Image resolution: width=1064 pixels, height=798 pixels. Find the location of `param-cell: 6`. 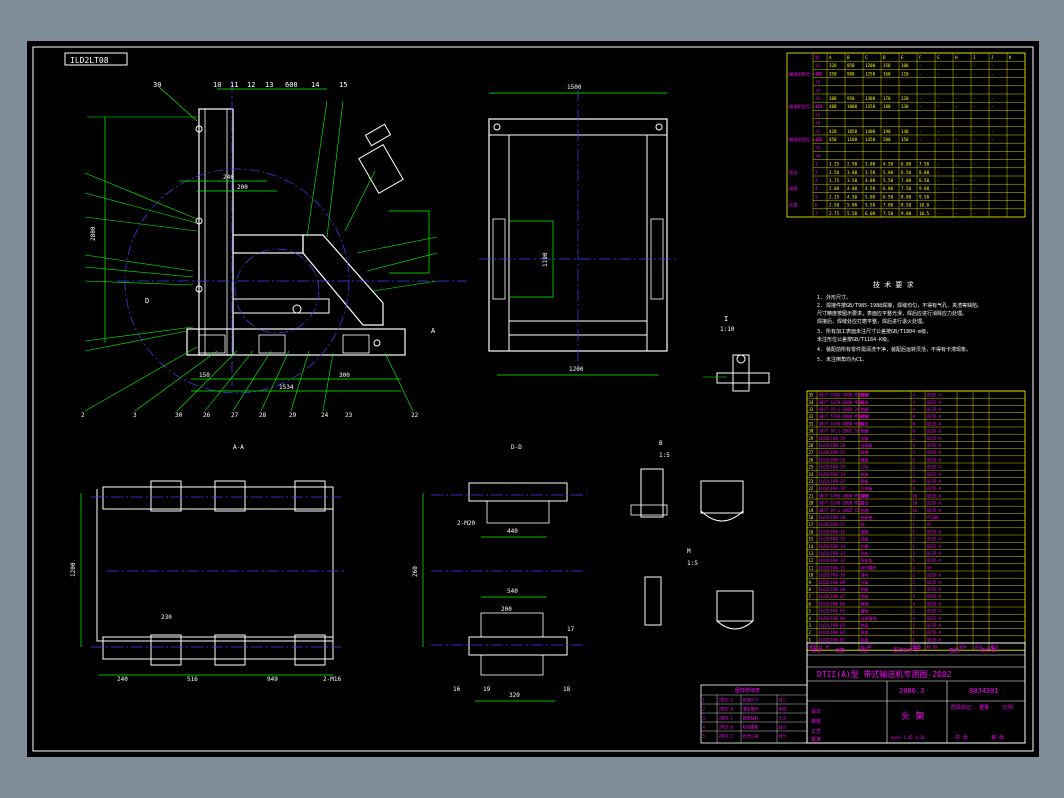

param-cell: 6 is located at coordinates (816, 205).